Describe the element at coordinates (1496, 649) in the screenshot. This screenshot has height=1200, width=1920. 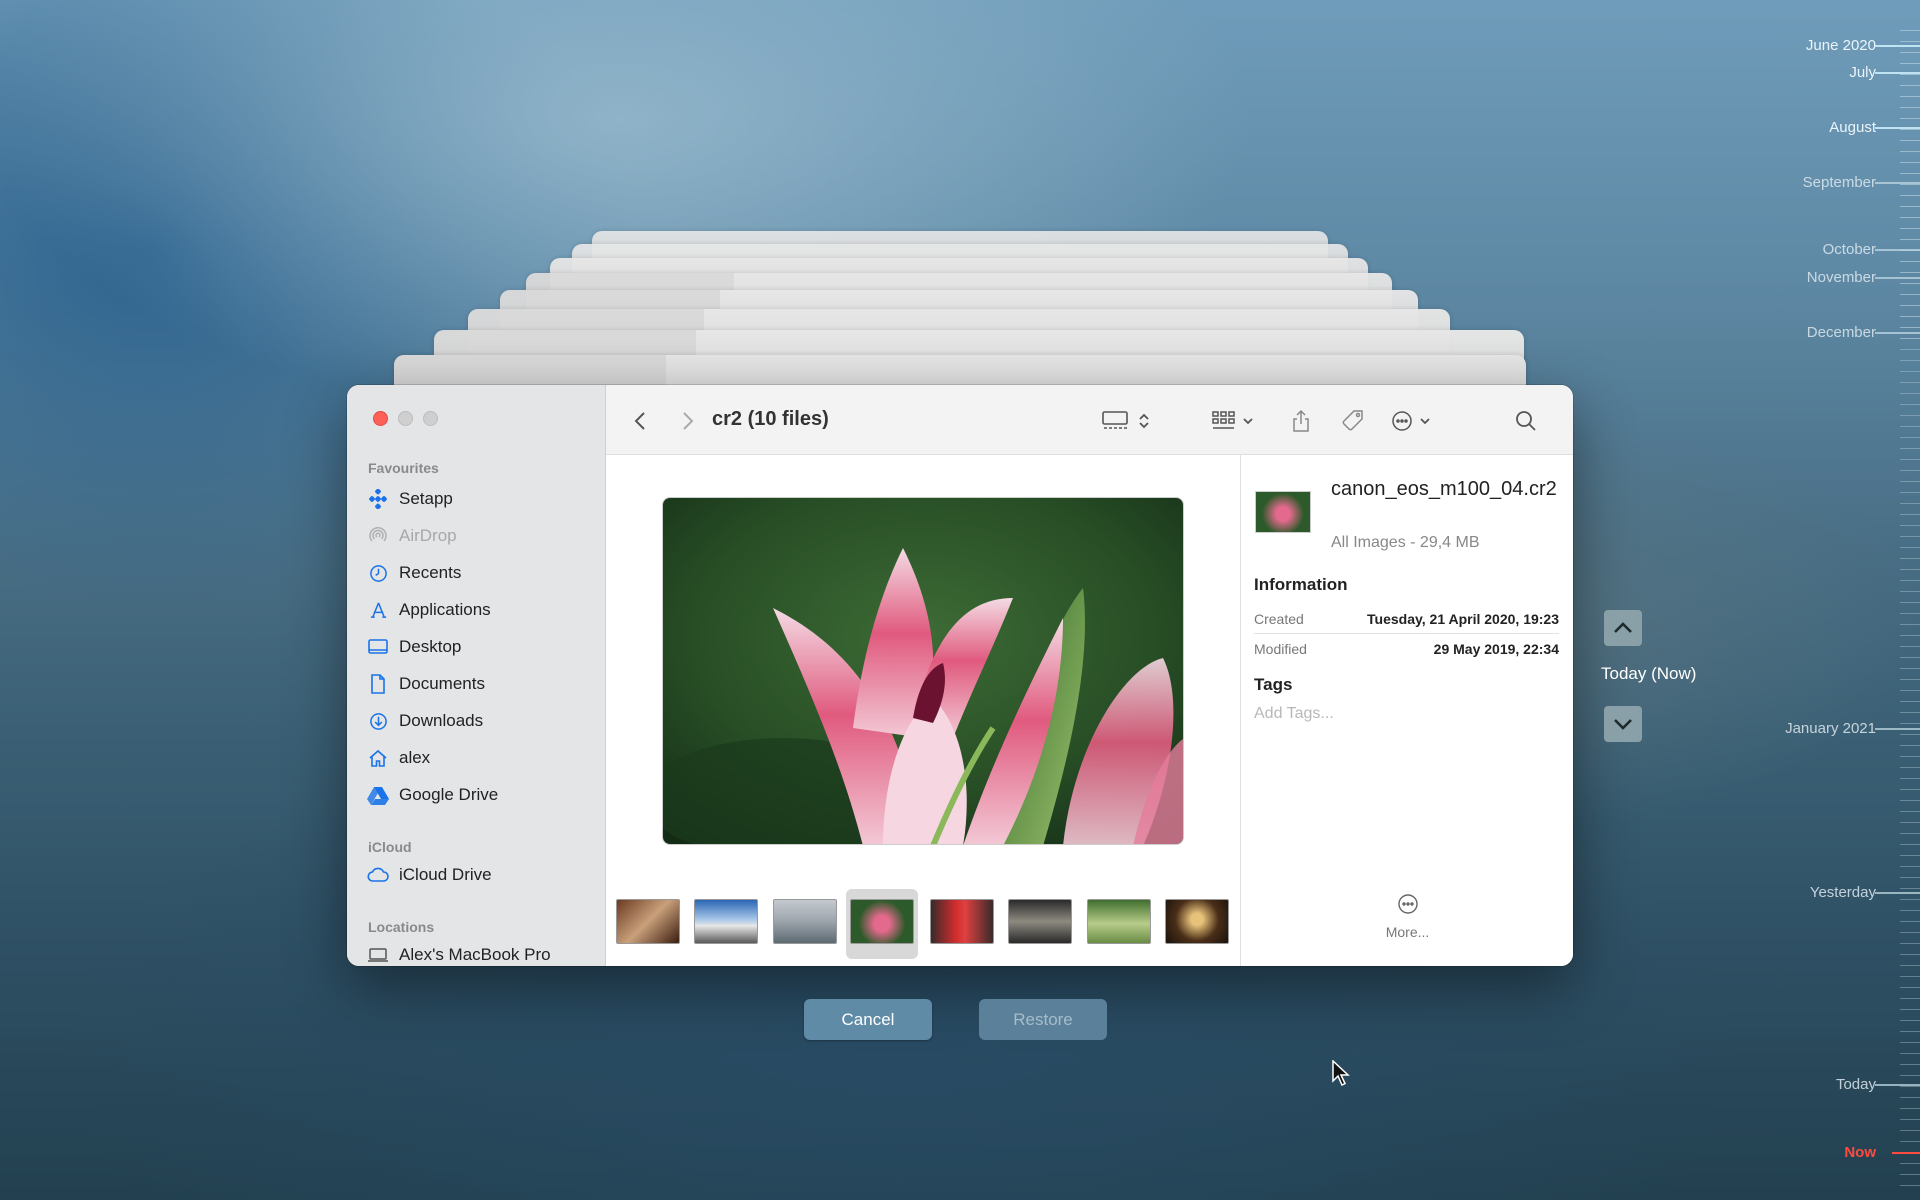
I see `modified-value: 29 May 2019, 22:34` at that location.